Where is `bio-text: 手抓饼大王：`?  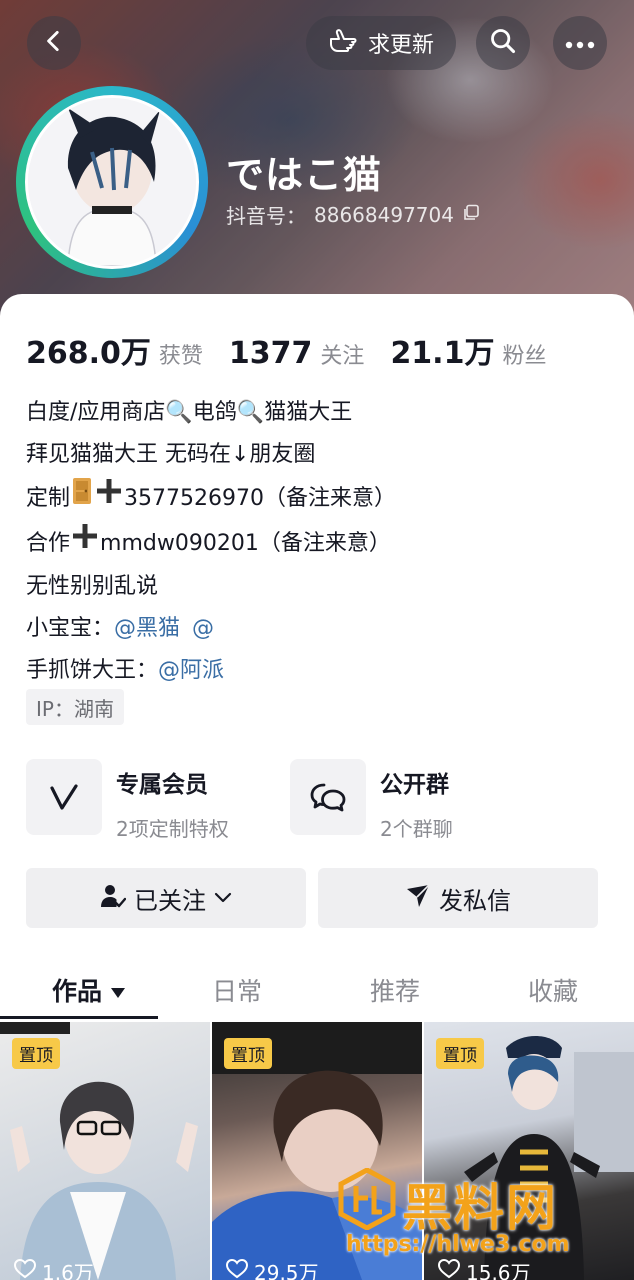 bio-text: 手抓饼大王： is located at coordinates (92, 670).